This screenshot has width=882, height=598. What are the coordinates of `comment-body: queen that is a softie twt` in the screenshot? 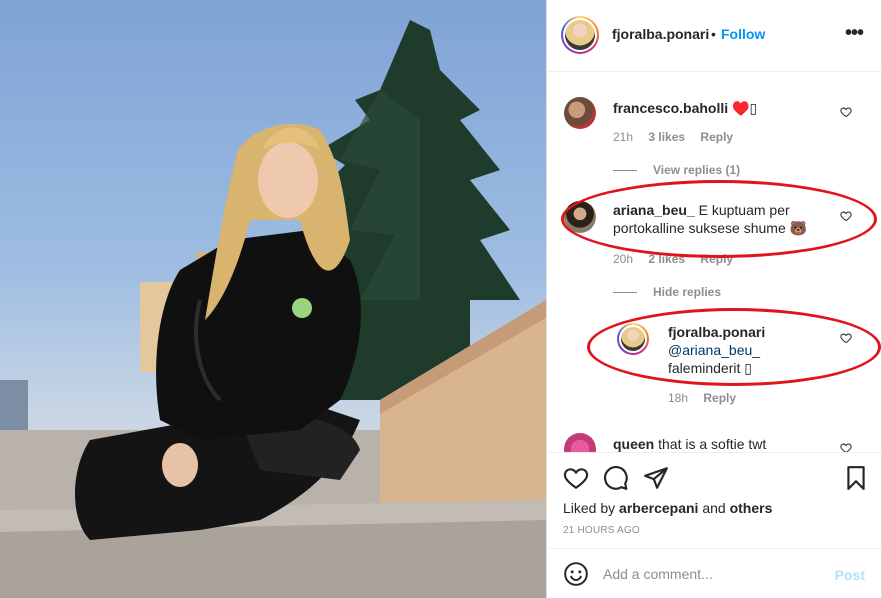 It's located at (689, 443).